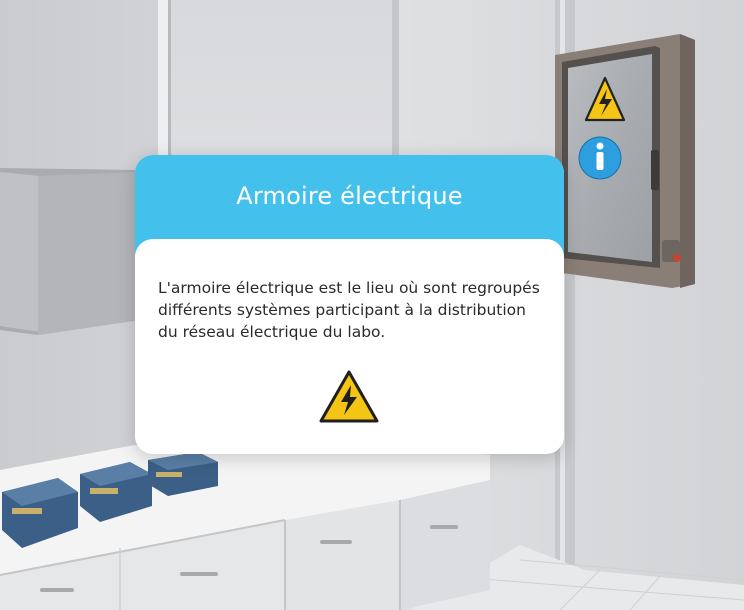 The image size is (744, 610). Describe the element at coordinates (349, 196) in the screenshot. I see `dialog-title: Armoire électrique` at that location.